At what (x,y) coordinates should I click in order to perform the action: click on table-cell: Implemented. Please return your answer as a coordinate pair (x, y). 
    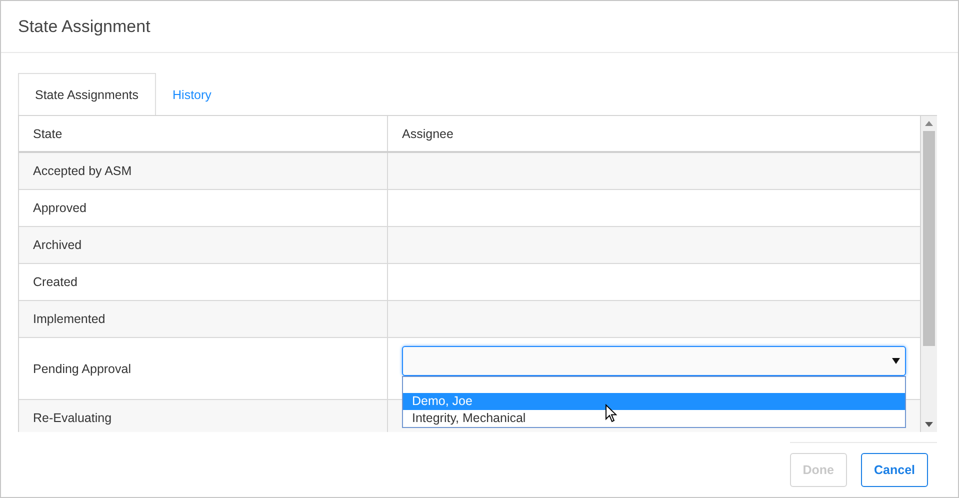
    Looking at the image, I should click on (203, 319).